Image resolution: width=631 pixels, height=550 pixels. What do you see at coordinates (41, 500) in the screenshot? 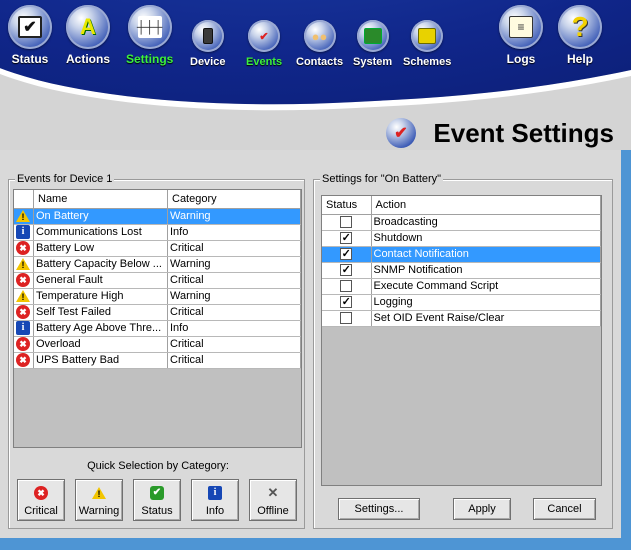
I see `quick-select-critical-button: ✖ Critical` at bounding box center [41, 500].